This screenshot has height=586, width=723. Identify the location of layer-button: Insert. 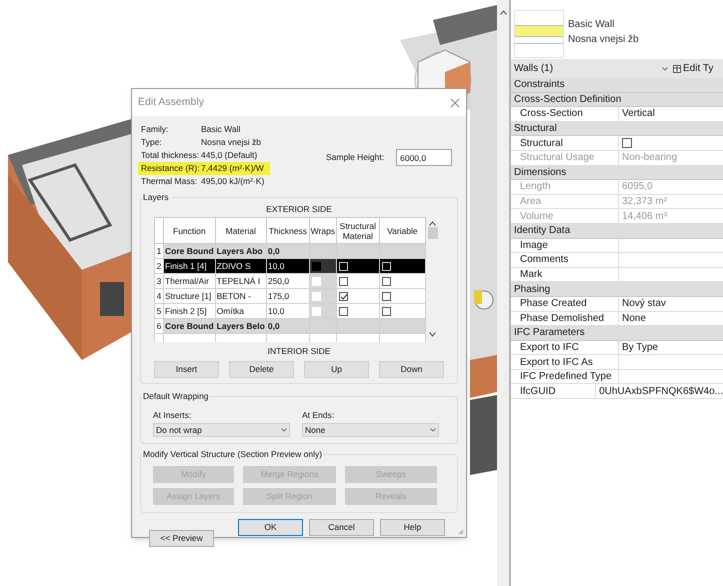
(186, 369).